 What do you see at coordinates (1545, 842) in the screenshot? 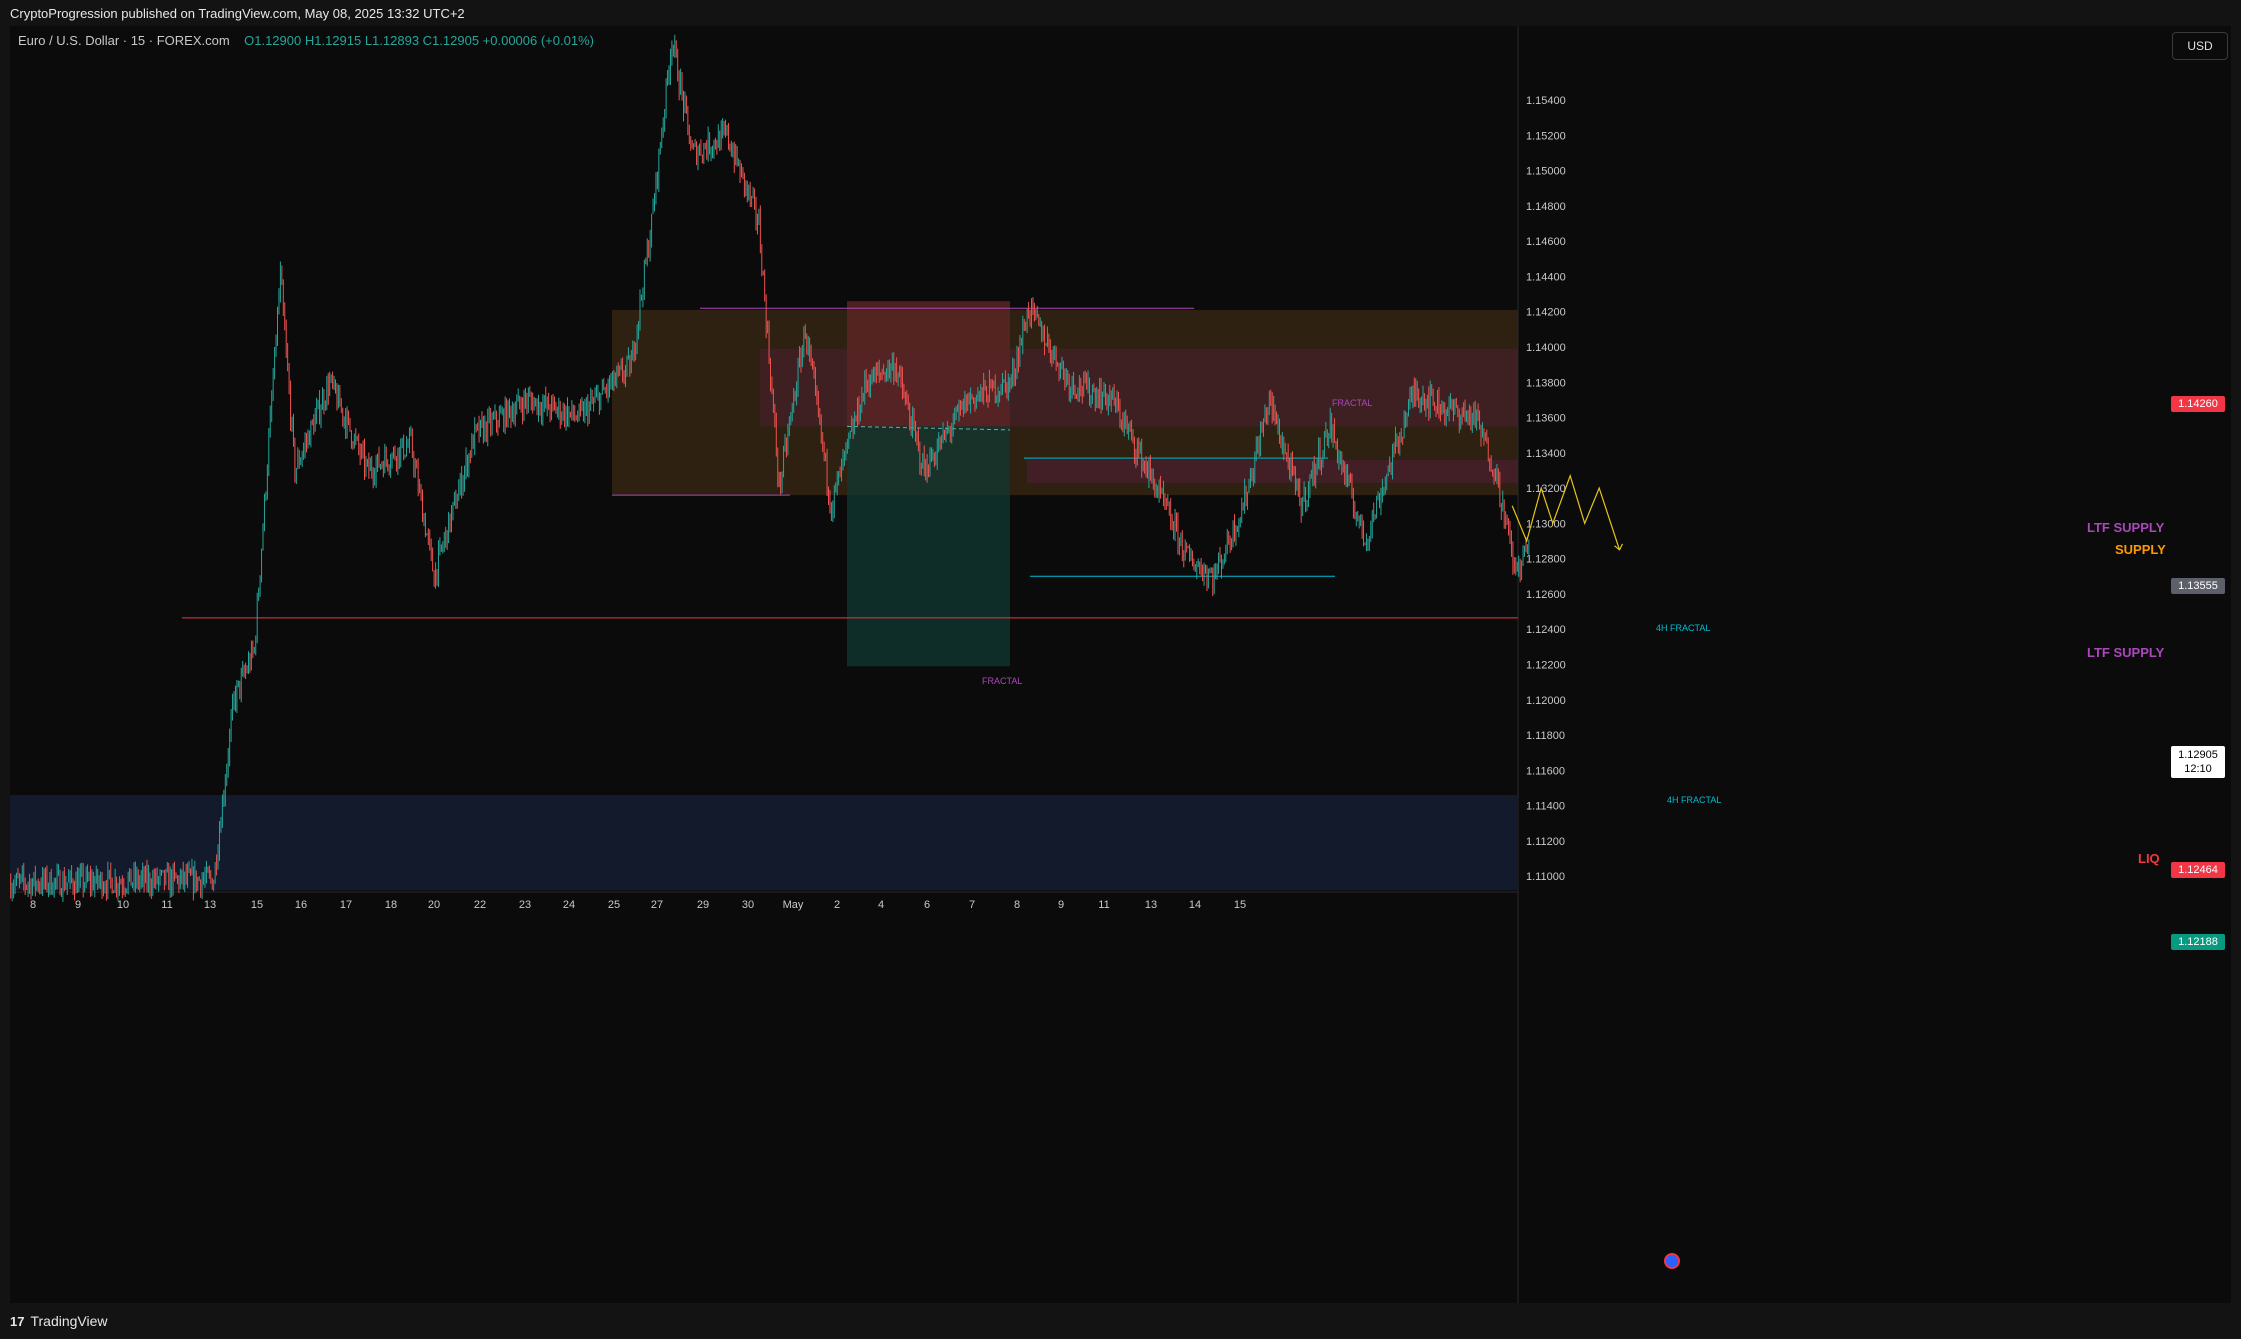
I see `y-tick-label: 1.11200` at bounding box center [1545, 842].